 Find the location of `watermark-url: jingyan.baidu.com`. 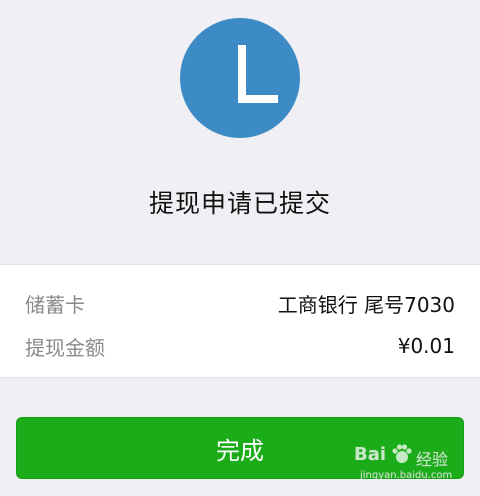

watermark-url: jingyan.baidu.com is located at coordinates (406, 475).